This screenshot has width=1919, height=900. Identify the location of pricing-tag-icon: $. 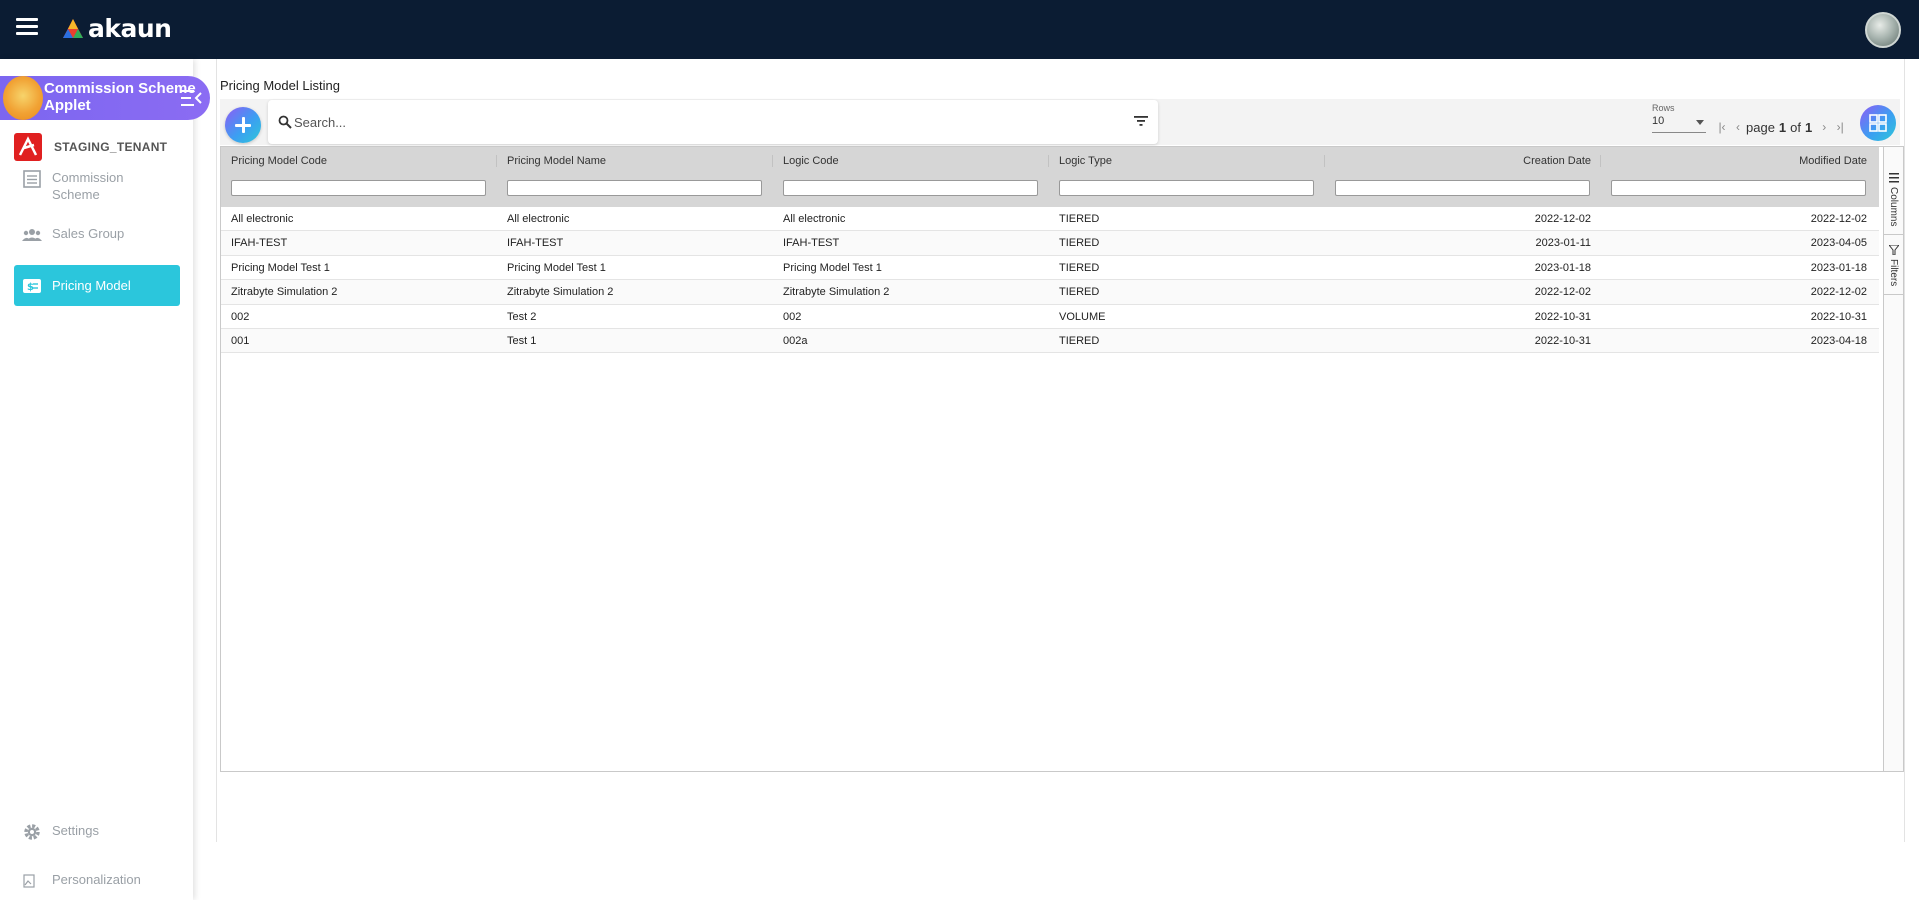
(32, 285).